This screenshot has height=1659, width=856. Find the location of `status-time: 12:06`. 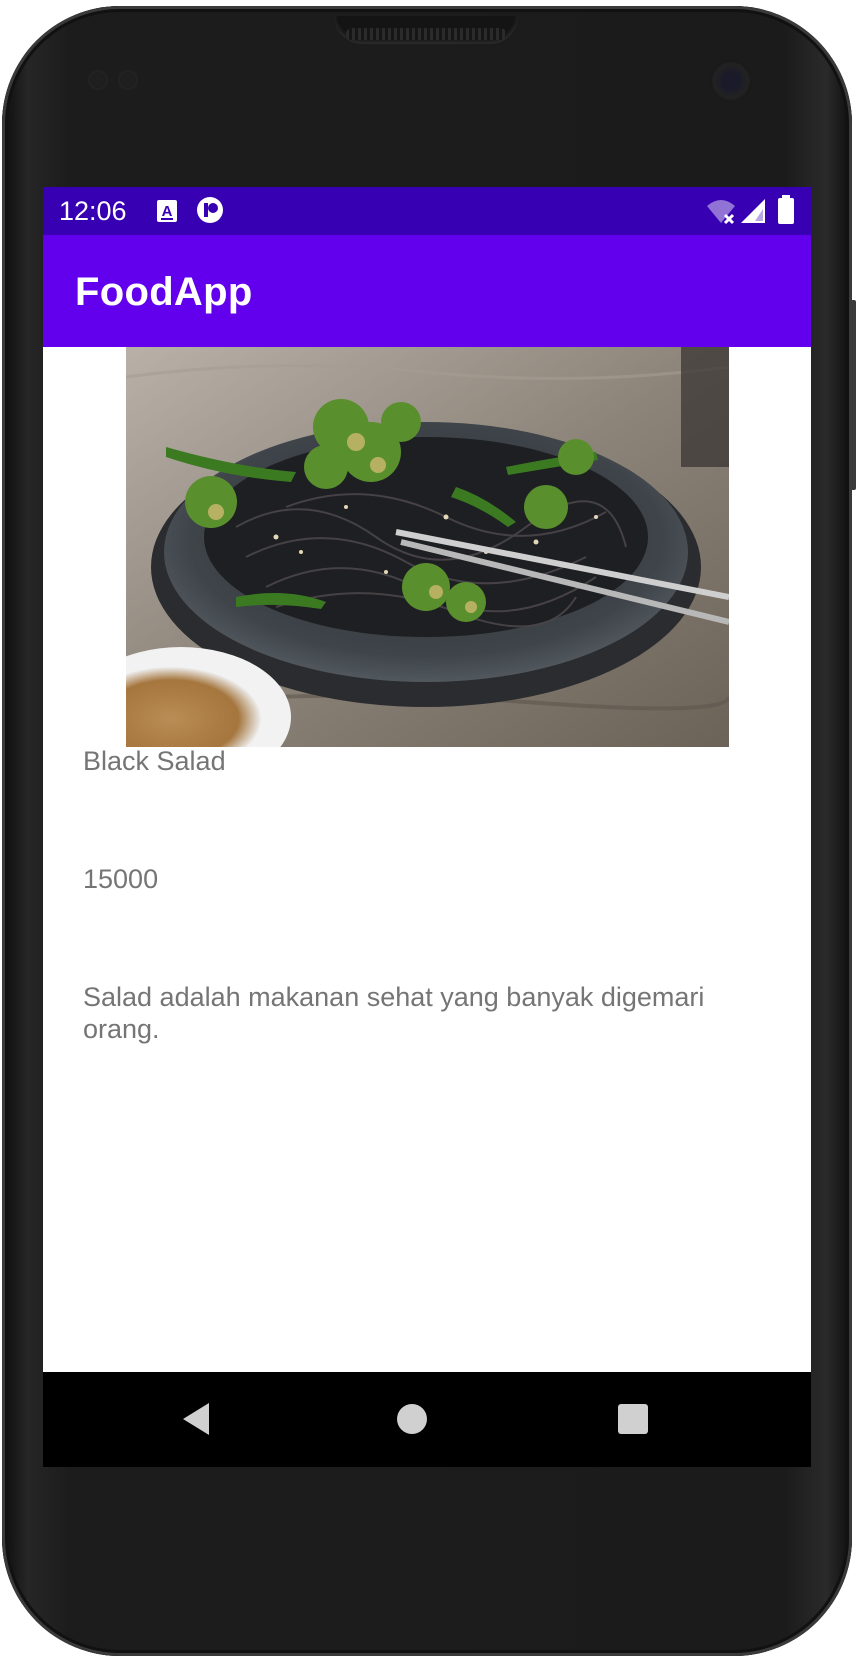

status-time: 12:06 is located at coordinates (93, 211).